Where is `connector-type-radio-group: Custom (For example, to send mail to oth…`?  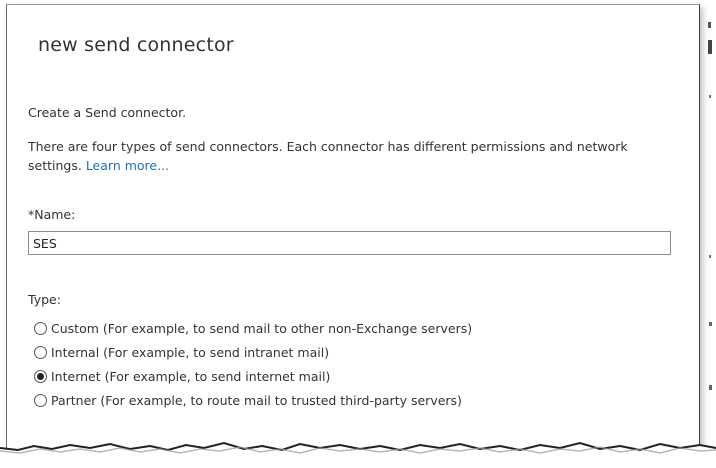 connector-type-radio-group: Custom (For example, to send mail to oth… is located at coordinates (253, 364).